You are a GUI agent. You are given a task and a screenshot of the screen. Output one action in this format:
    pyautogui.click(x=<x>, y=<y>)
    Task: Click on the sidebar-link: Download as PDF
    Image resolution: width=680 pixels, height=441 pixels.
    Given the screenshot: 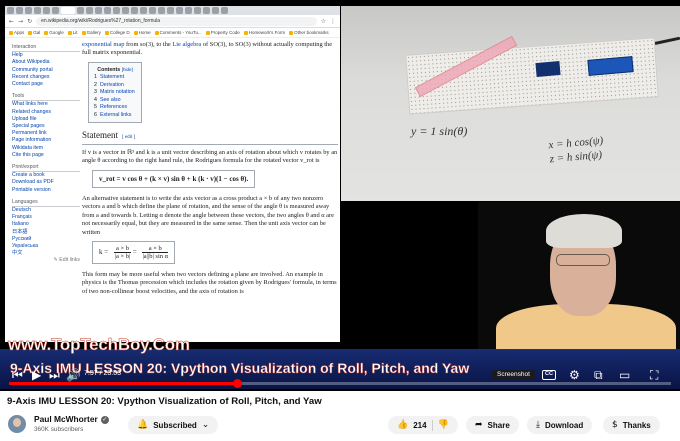 What is the action you would take?
    pyautogui.click(x=46, y=182)
    